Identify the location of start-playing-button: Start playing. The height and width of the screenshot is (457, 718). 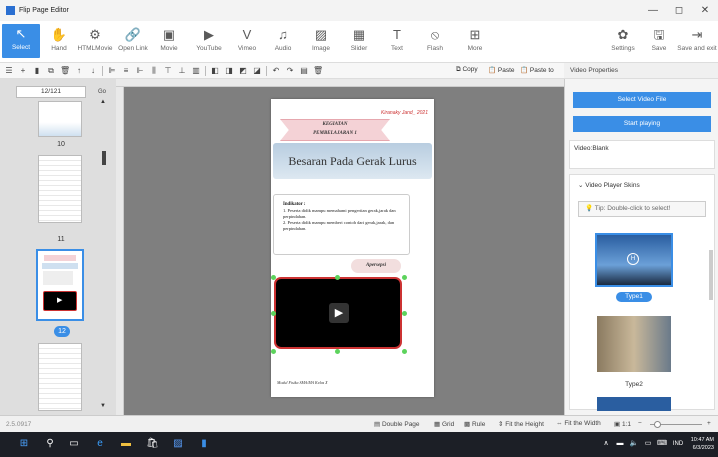
(642, 124).